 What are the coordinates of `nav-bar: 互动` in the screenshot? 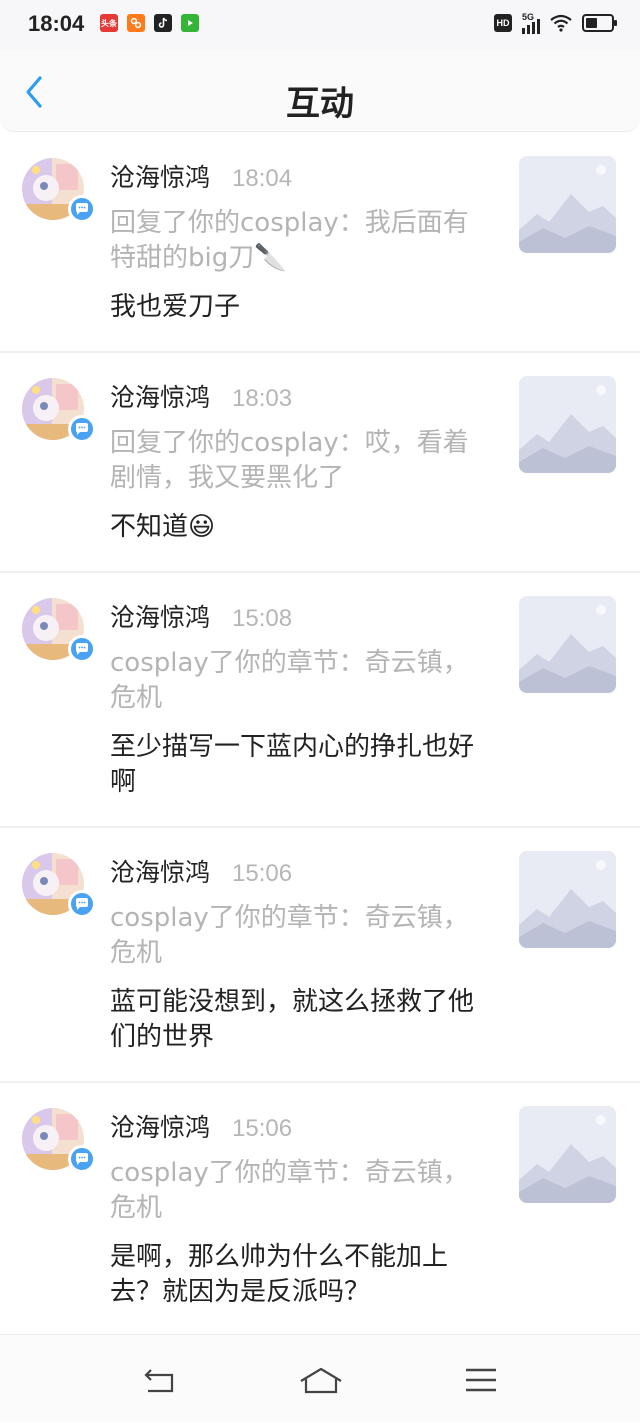 It's located at (320, 91).